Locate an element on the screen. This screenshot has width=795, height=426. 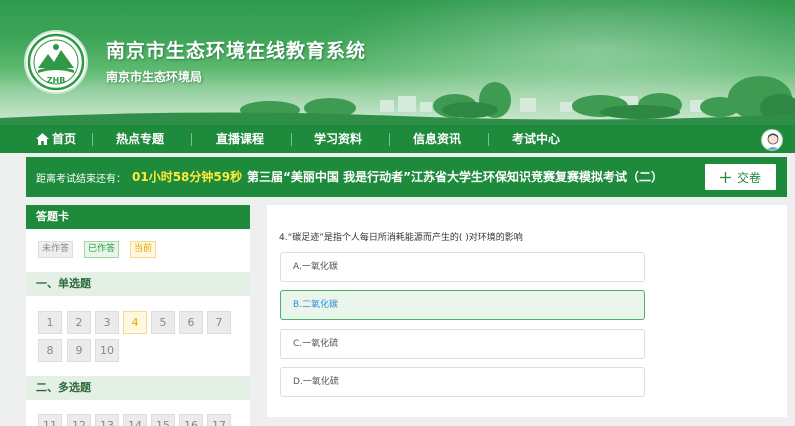
site-logo: ZHB is located at coordinates (56, 62).